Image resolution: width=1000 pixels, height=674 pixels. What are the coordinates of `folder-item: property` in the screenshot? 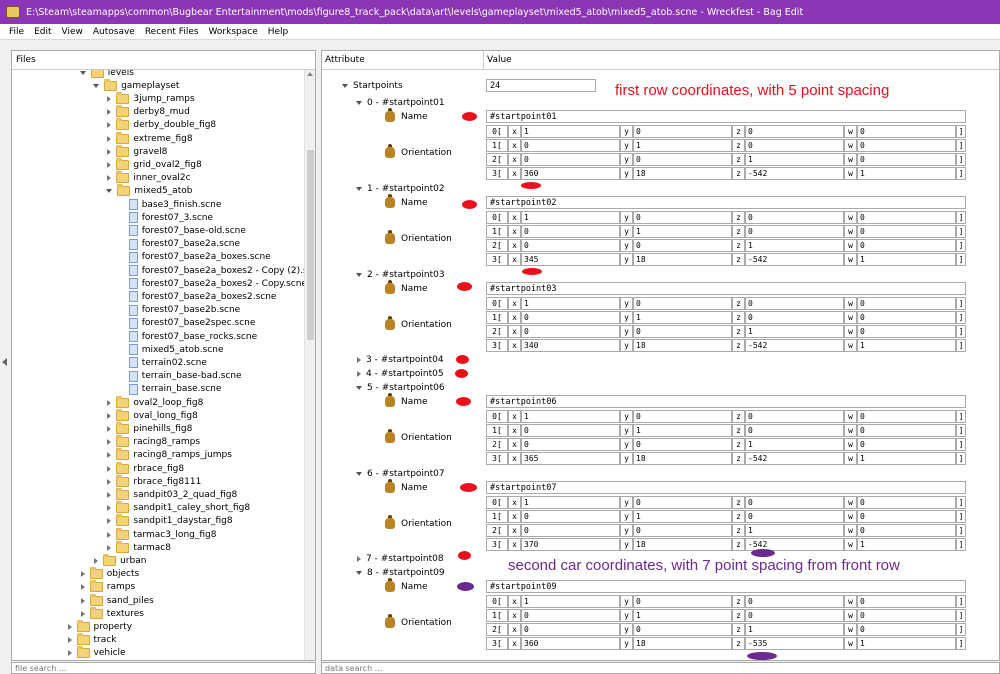 It's located at (99, 626).